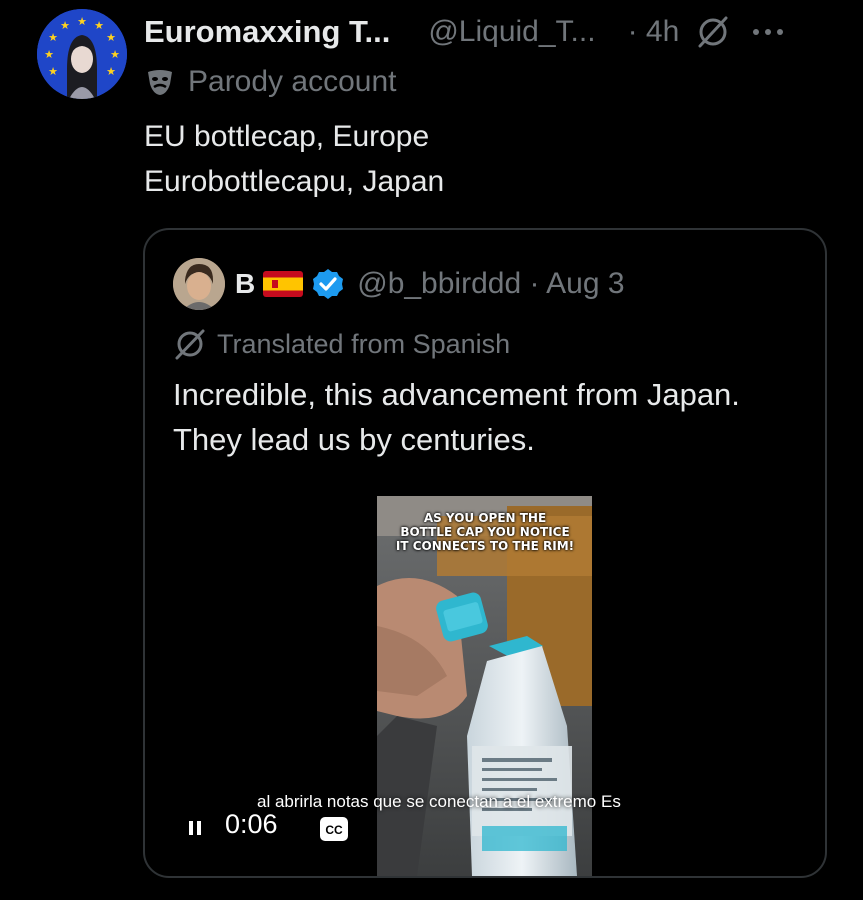  I want to click on author-avatar: ★ ★ ★ ★ ★ ★ ★ ★ ★, so click(82, 54).